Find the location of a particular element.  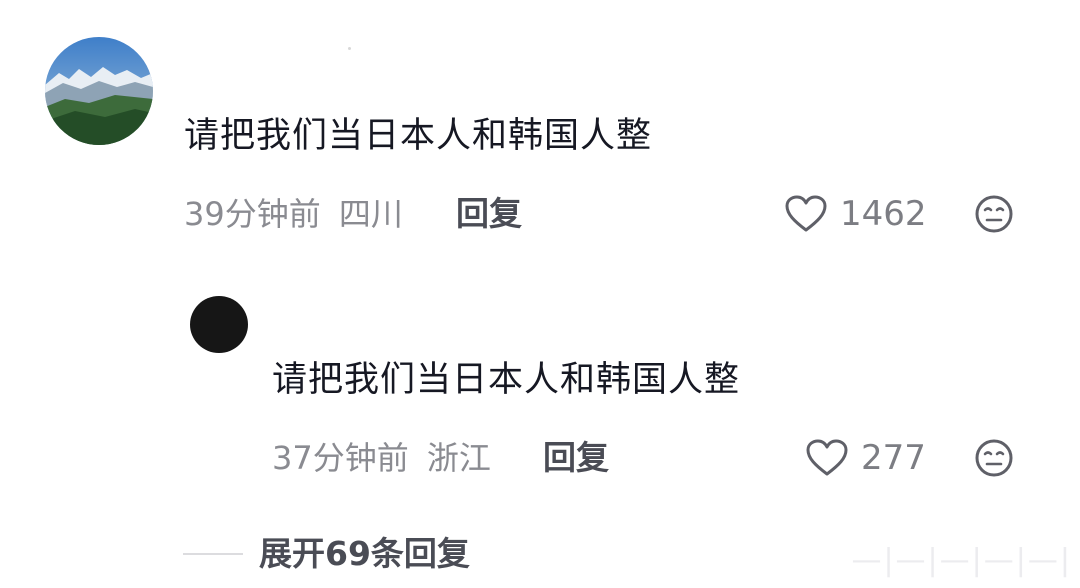

expand-replies-label: 展开69条回复 is located at coordinates (364, 553).